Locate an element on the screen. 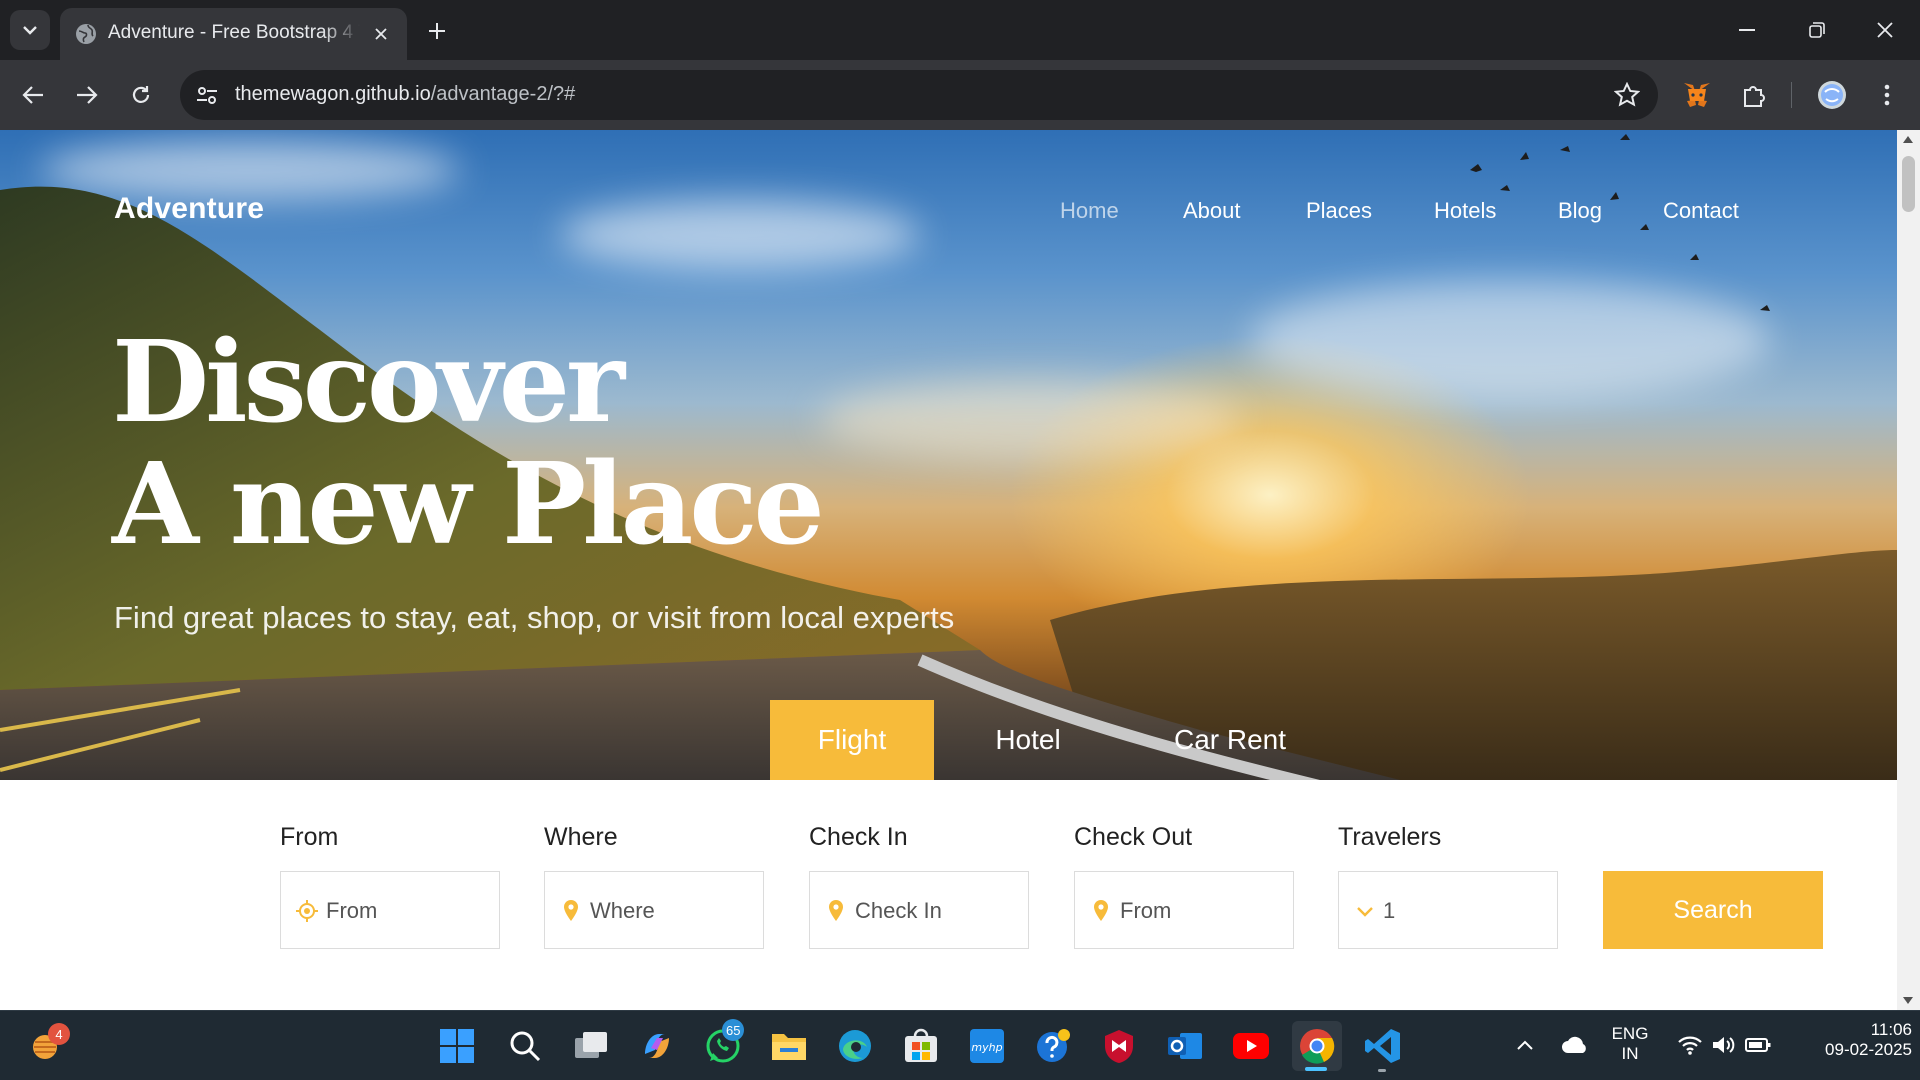 This screenshot has height=1080, width=1920. restore-icon is located at coordinates (1817, 30).